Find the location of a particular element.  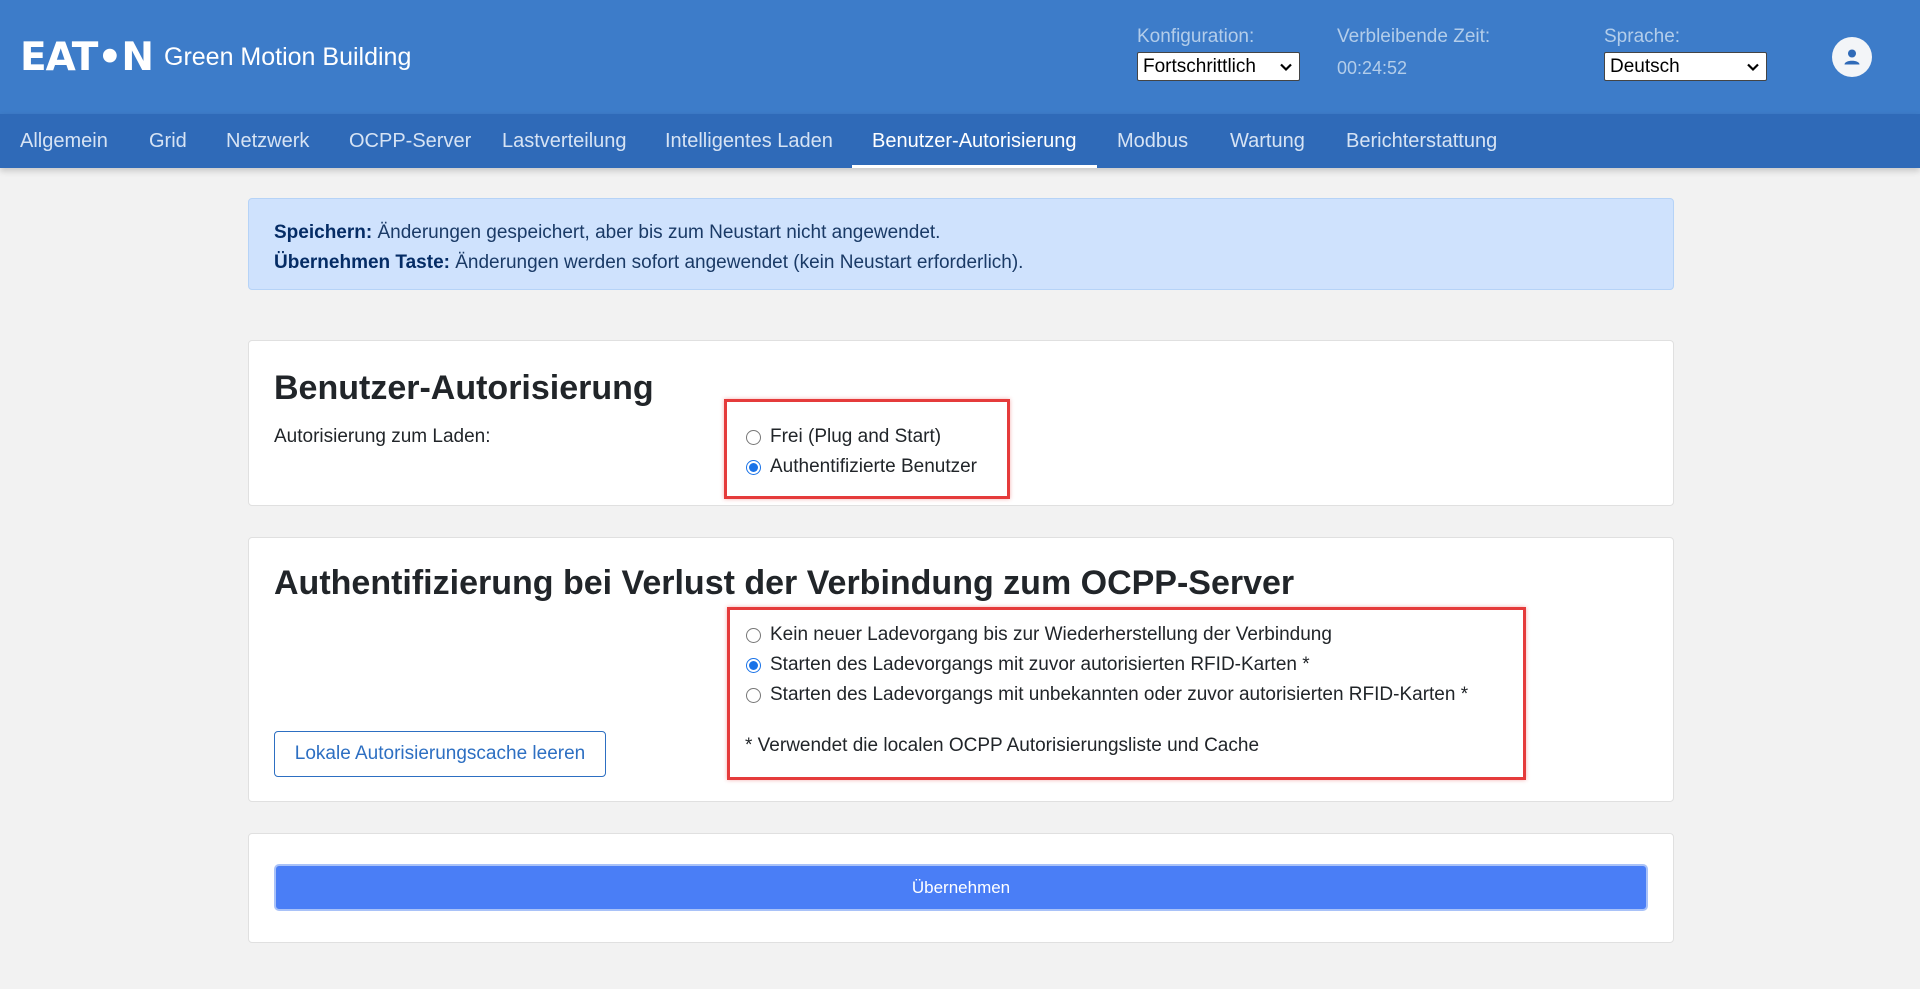

configuration-field: Konfiguration: Fortschrittlich is located at coordinates (1218, 53).